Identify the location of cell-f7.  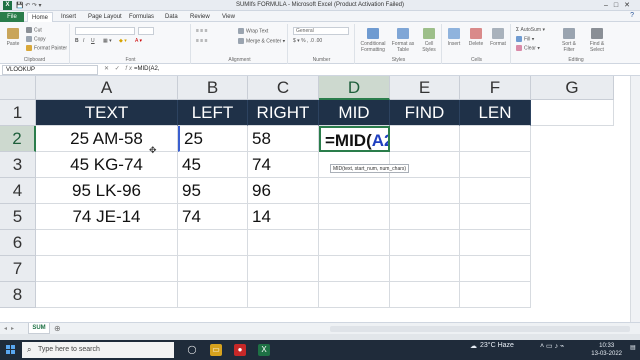
(495, 269).